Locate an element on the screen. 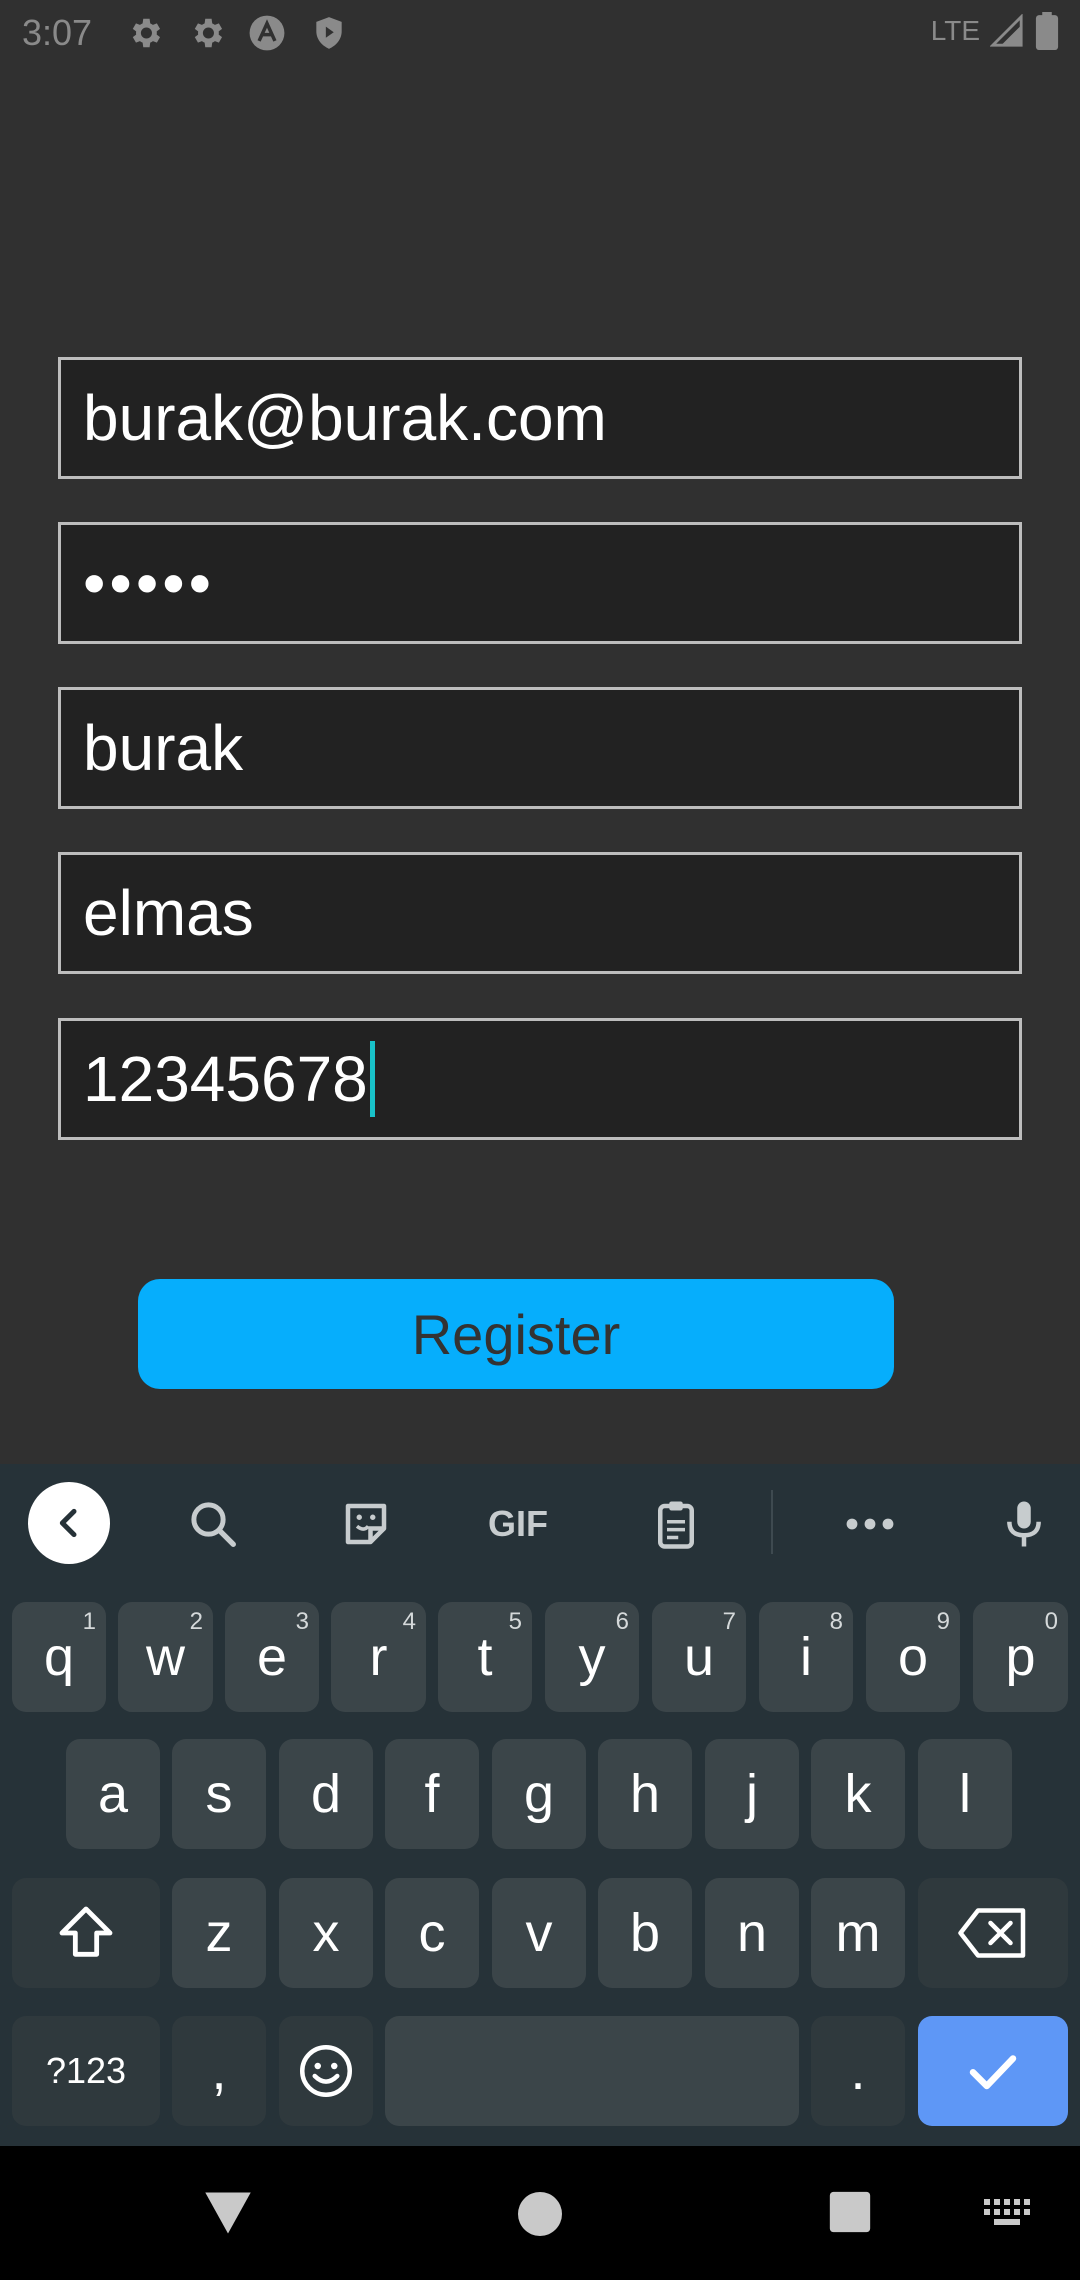 The image size is (1080, 2280). key-label: j is located at coordinates (752, 1794).